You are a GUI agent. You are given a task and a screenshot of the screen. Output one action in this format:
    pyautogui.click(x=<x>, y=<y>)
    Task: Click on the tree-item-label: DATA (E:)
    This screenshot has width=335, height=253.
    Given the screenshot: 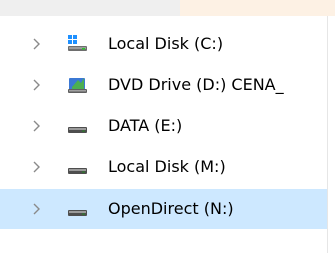 What is the action you would take?
    pyautogui.click(x=145, y=125)
    